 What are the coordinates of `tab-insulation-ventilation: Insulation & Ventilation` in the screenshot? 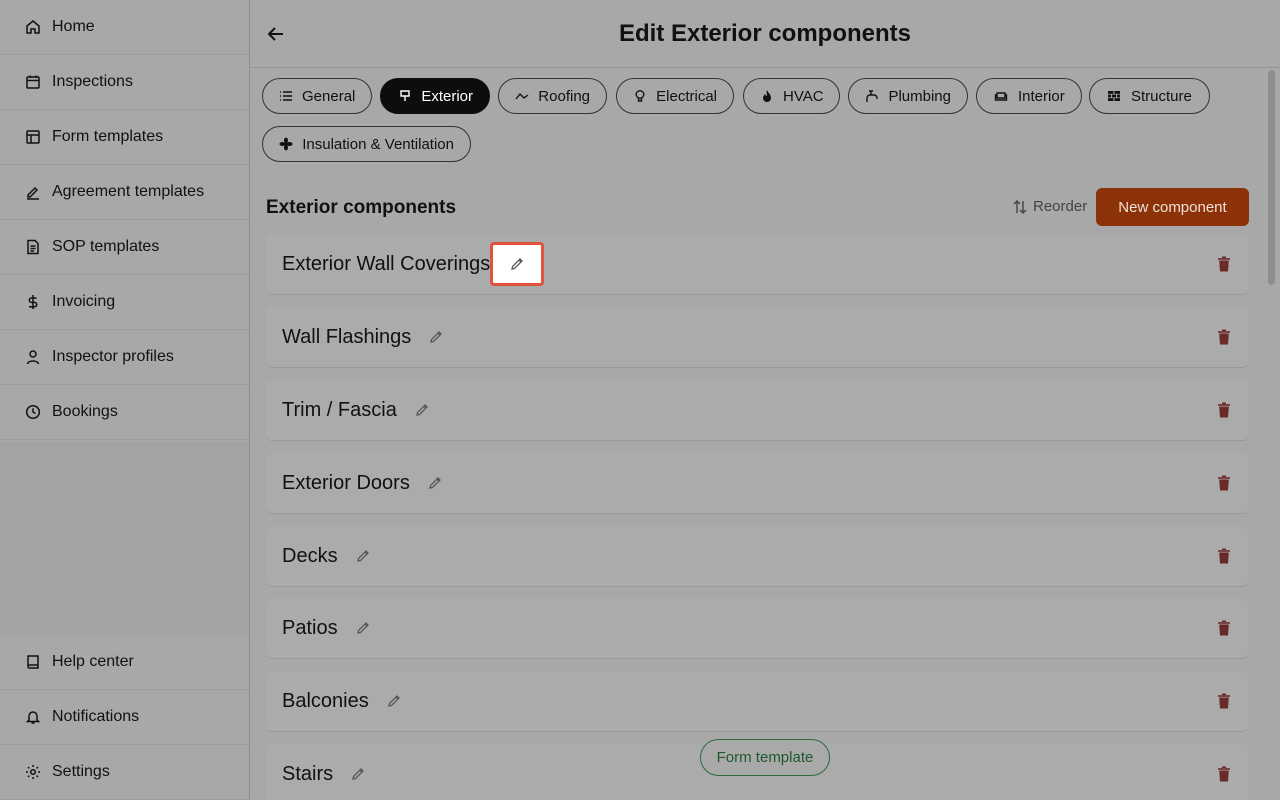 It's located at (366, 144).